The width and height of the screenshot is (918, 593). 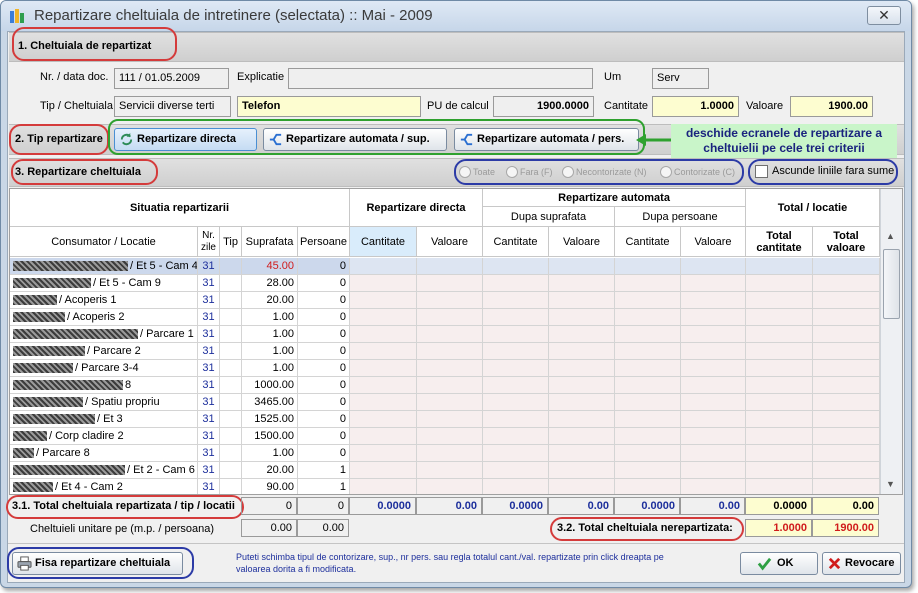 I want to click on grid-scrollbar: ▲ ▼, so click(x=891, y=341).